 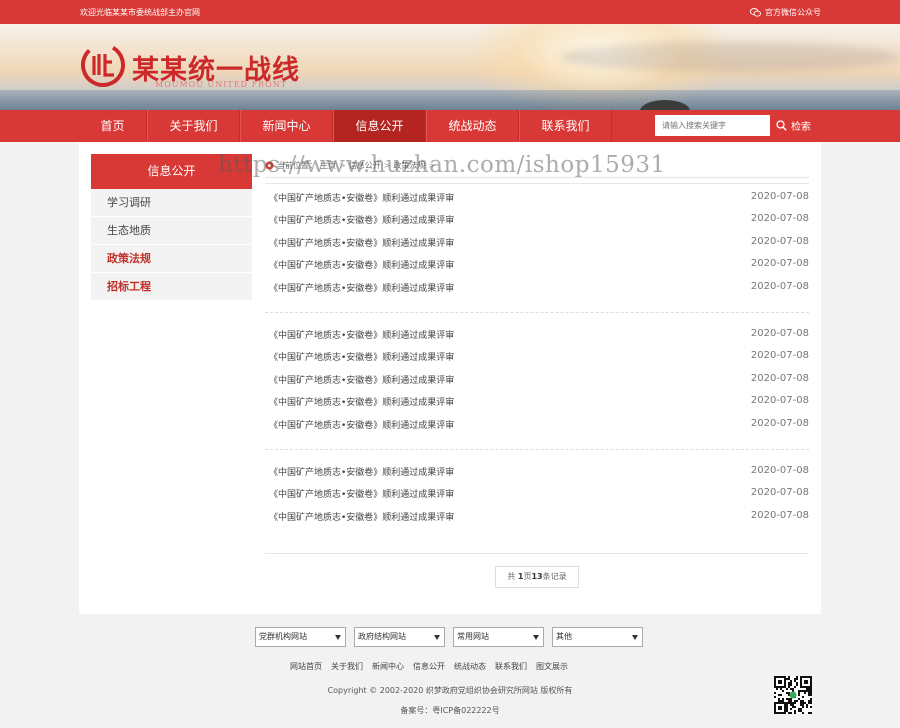 What do you see at coordinates (793, 125) in the screenshot?
I see `search-button: 检索` at bounding box center [793, 125].